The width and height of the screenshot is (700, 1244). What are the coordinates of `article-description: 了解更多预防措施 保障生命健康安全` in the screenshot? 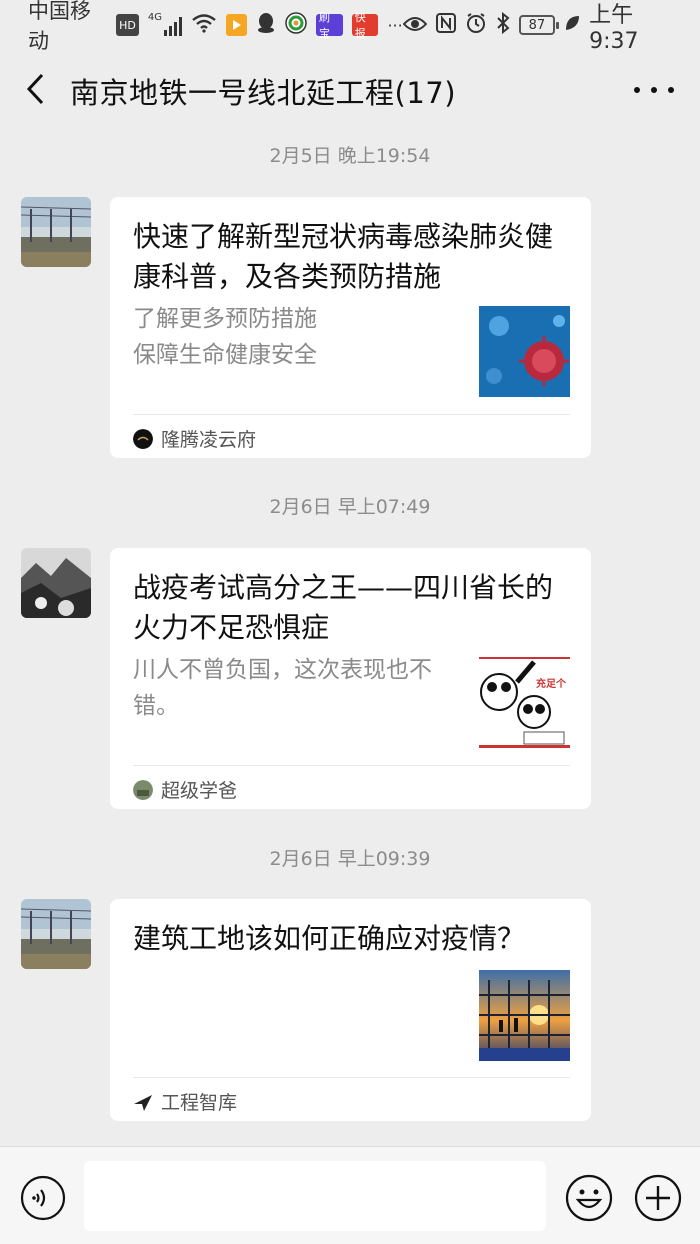 It's located at (225, 337).